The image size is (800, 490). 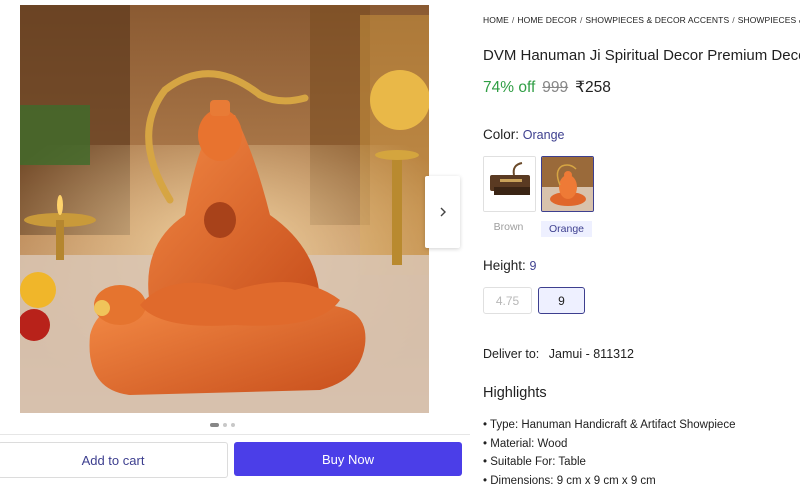 I want to click on highlight-item: Dimensions: 9 cm x 9 cm x 9 cm, so click(x=609, y=481).